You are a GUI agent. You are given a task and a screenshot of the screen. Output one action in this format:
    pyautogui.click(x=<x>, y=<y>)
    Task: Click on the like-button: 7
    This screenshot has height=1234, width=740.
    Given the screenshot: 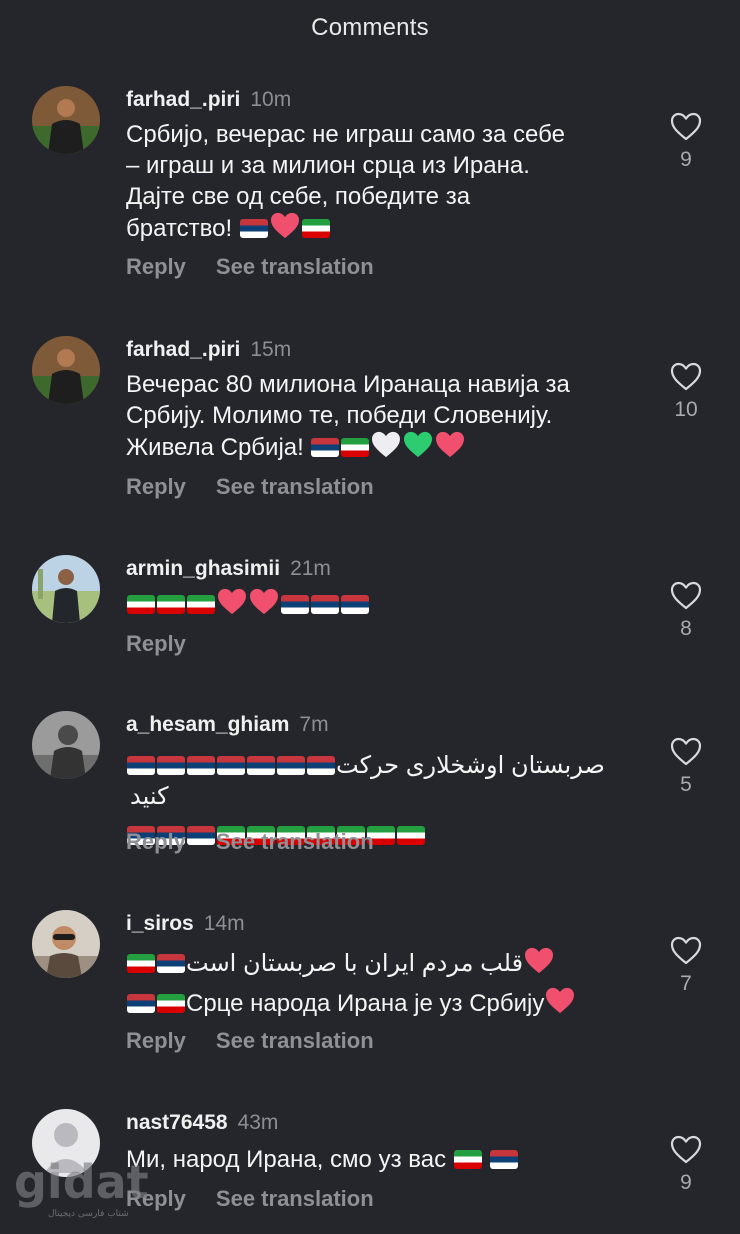 What is the action you would take?
    pyautogui.click(x=686, y=966)
    